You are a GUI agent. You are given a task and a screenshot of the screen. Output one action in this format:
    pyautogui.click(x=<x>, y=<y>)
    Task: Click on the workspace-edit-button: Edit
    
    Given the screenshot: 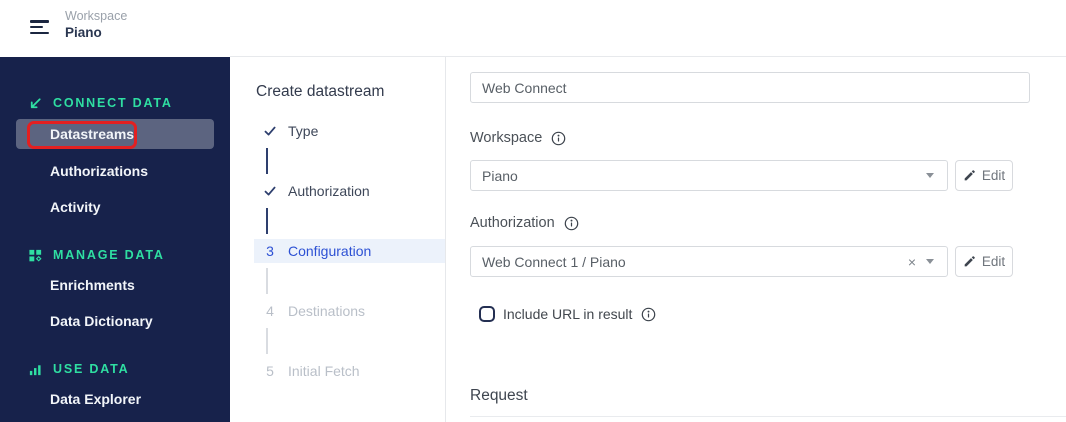 What is the action you would take?
    pyautogui.click(x=984, y=175)
    